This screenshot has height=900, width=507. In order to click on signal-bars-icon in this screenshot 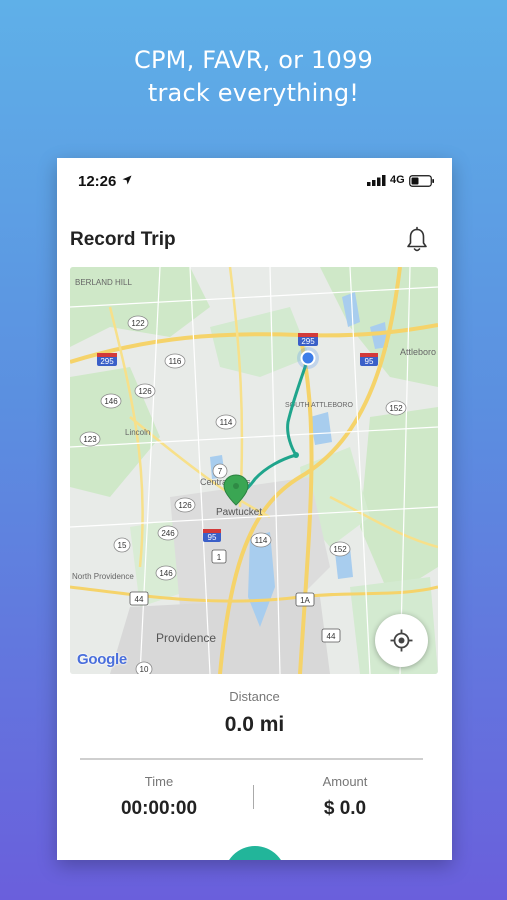, I will do `click(376, 180)`.